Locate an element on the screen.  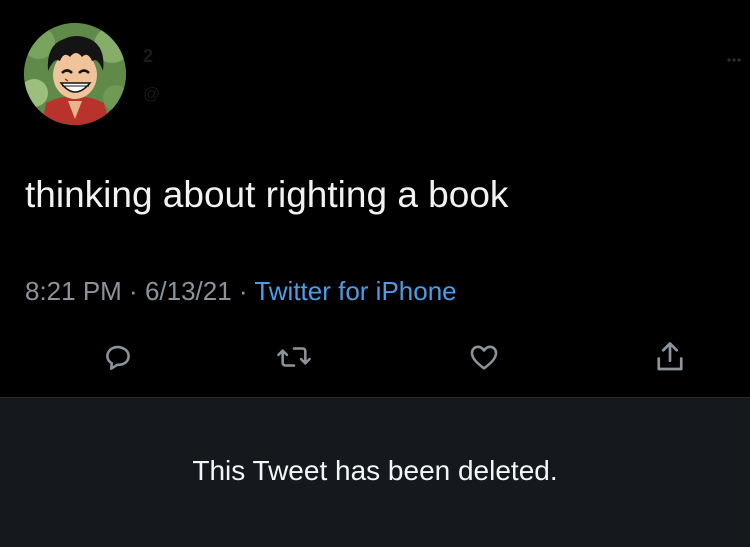
avatar is located at coordinates (75, 74).